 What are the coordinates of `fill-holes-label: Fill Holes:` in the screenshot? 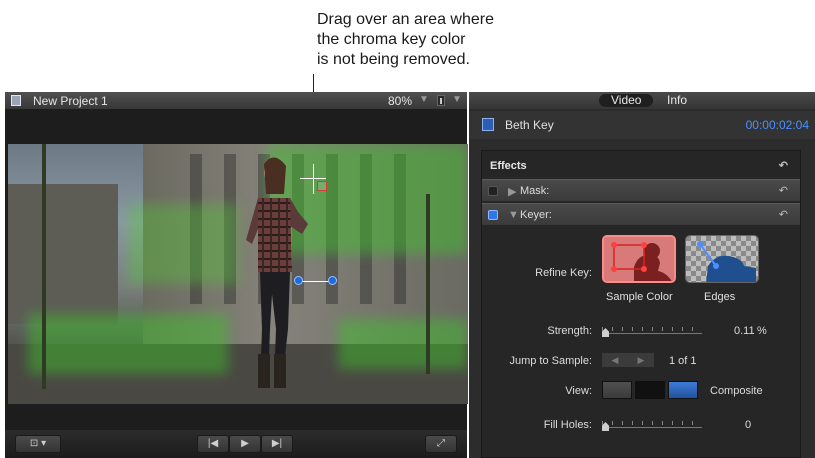 It's located at (567, 425).